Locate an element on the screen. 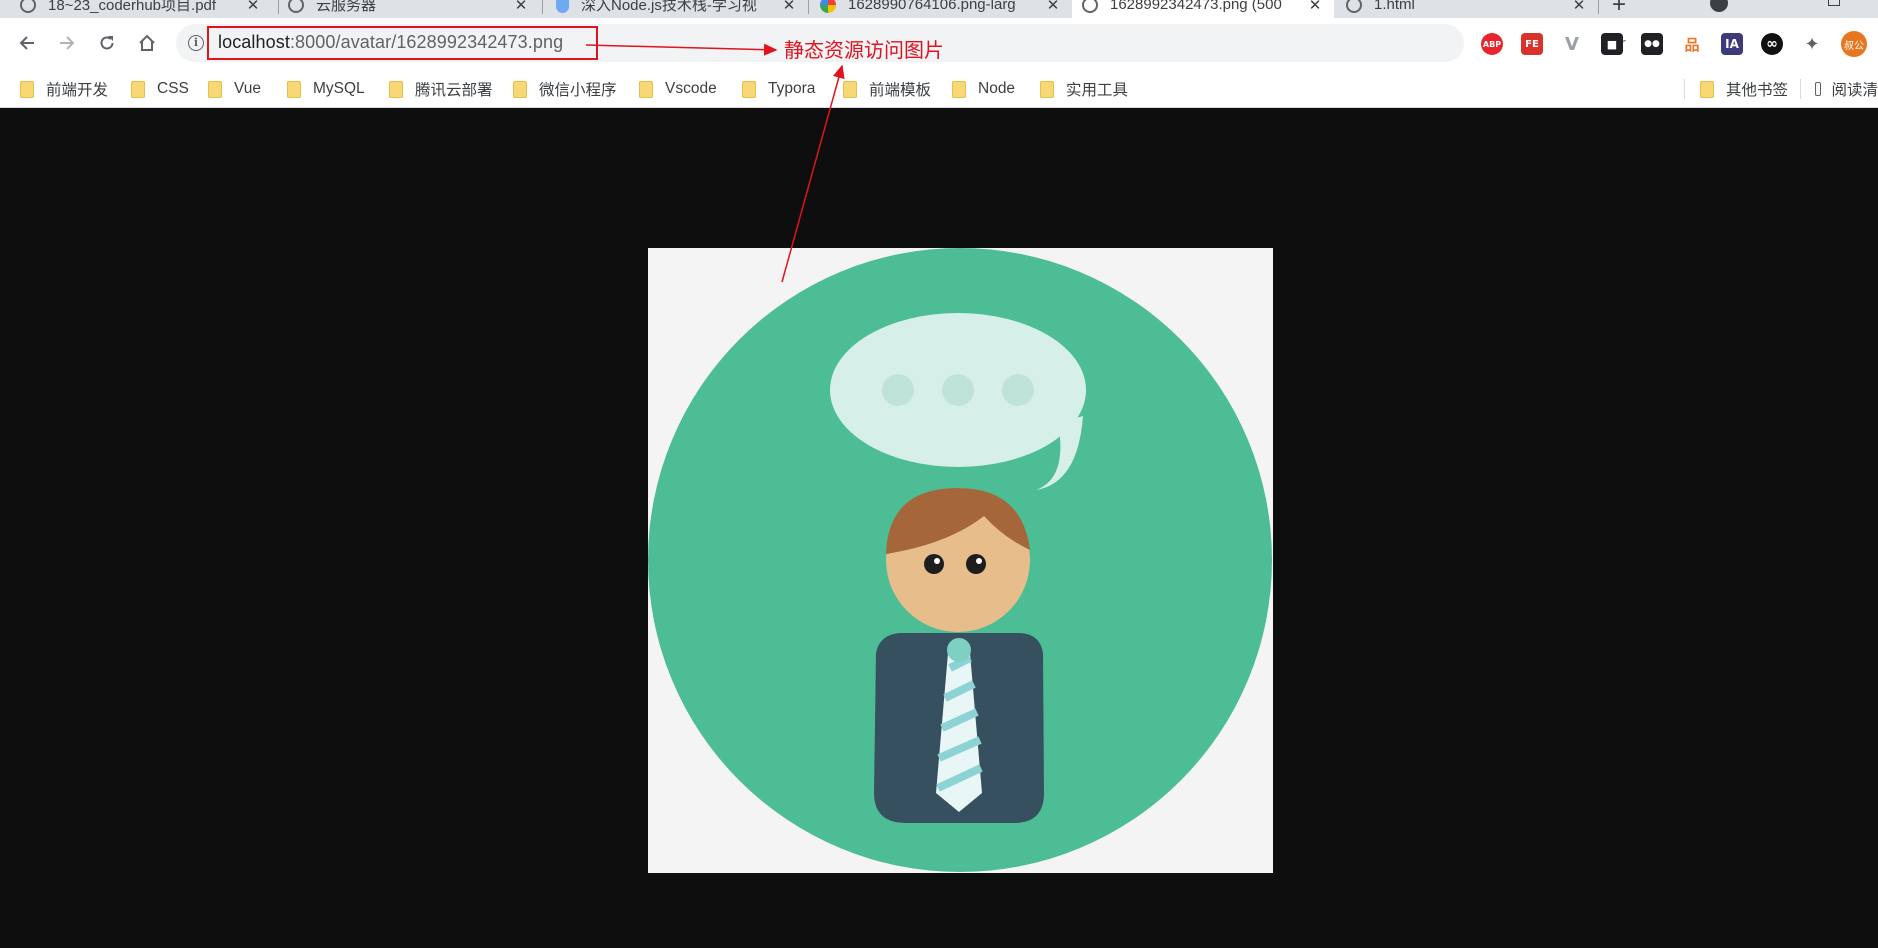  tab-search-icon is located at coordinates (1719, 6).